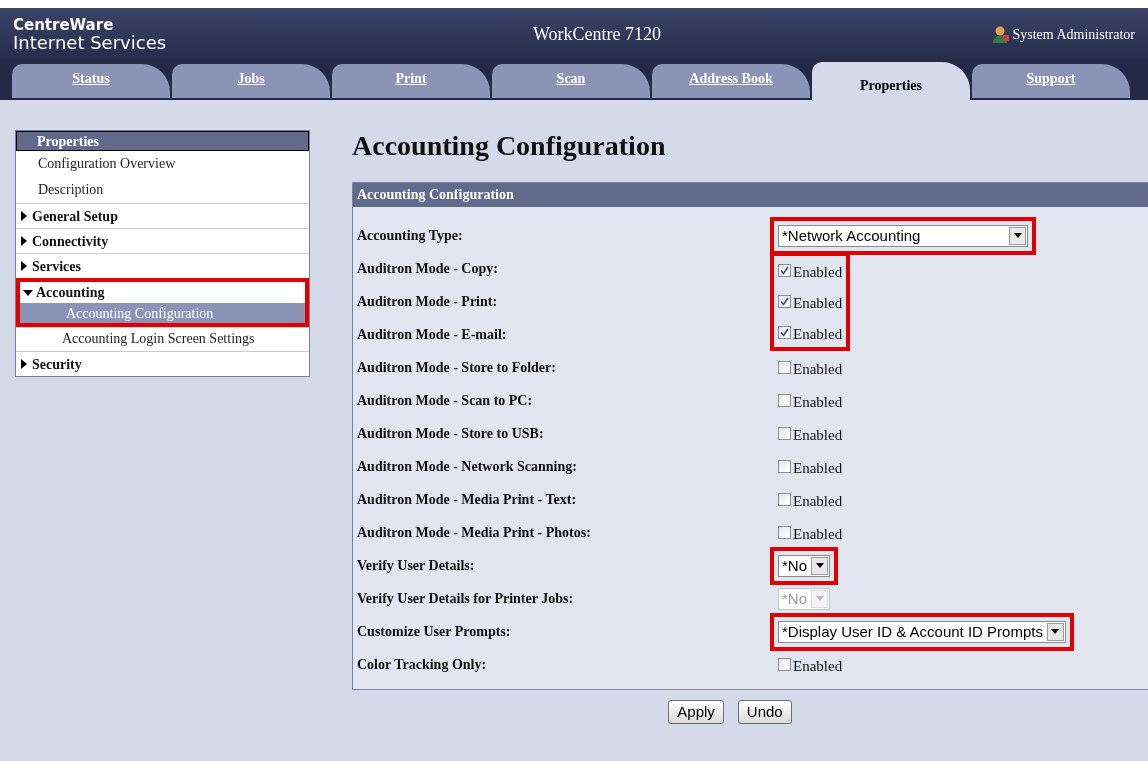 The height and width of the screenshot is (761, 1148). I want to click on dropdown-value: *Display User ID & Account ID Prompts, so click(912, 631).